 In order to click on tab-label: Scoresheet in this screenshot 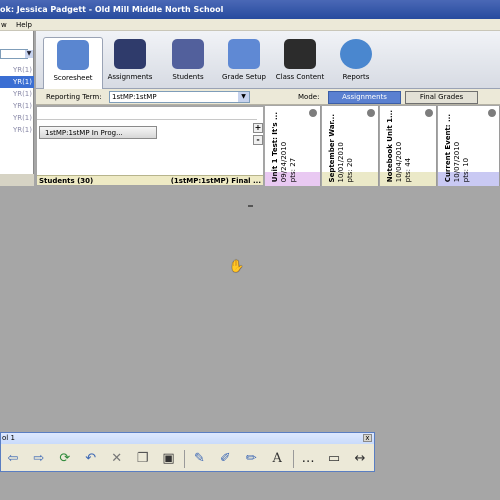, I will do `click(73, 78)`.